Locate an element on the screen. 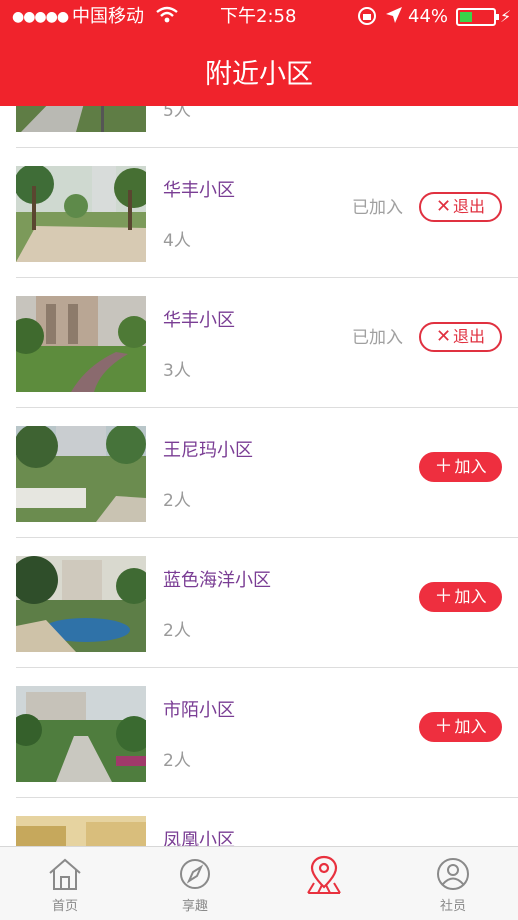 The image size is (518, 920). community-name: 凤凰小区 is located at coordinates (199, 838).